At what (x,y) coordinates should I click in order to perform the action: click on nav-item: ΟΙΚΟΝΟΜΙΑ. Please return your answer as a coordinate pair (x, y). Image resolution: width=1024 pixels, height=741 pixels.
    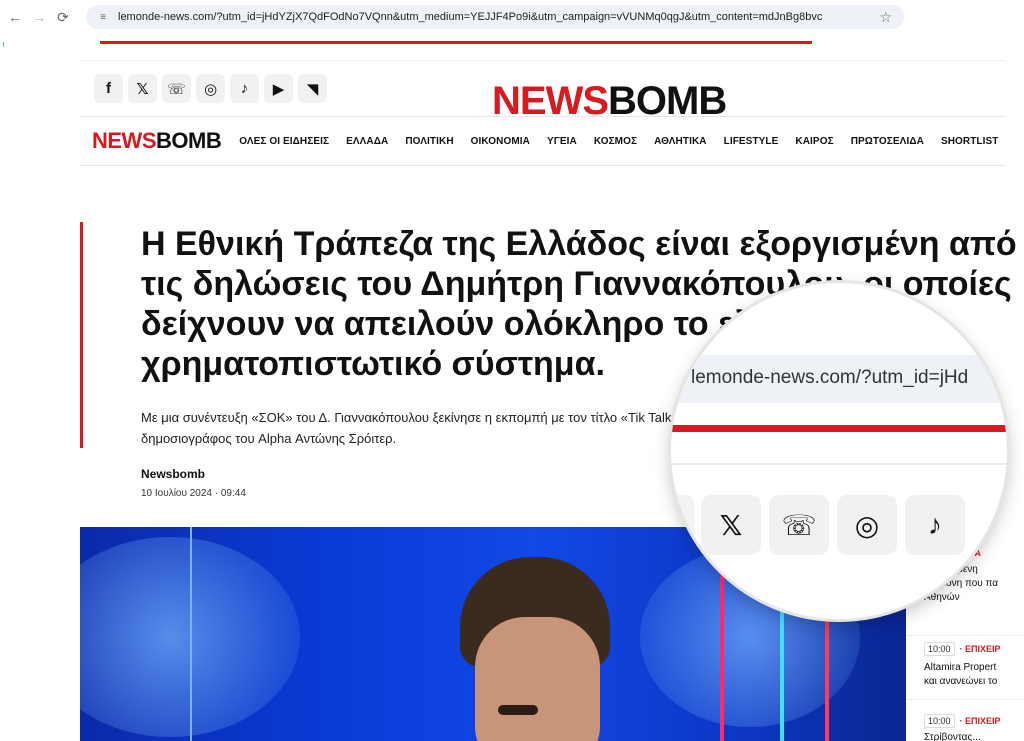
    Looking at the image, I should click on (500, 141).